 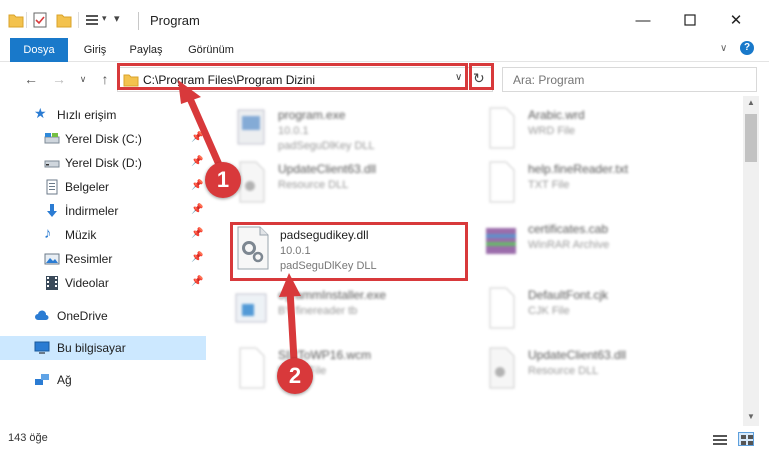 I want to click on step-marker-1: 1, so click(x=223, y=180).